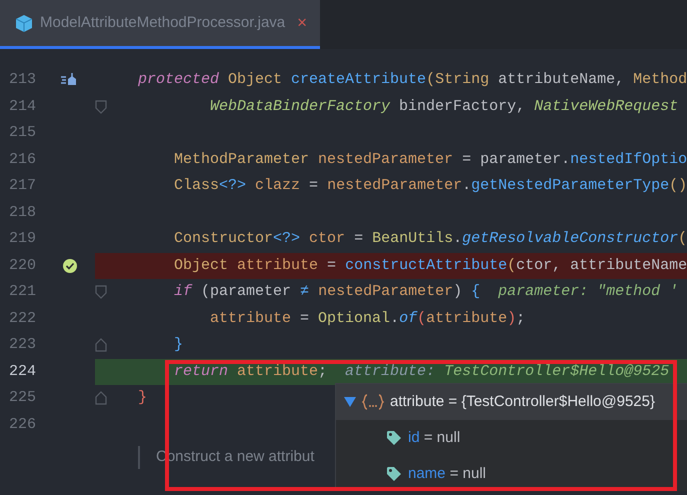  What do you see at coordinates (430, 186) in the screenshot?
I see `code-line: Class<?> clazz = nestedParameter.getNestedParameterType()` at bounding box center [430, 186].